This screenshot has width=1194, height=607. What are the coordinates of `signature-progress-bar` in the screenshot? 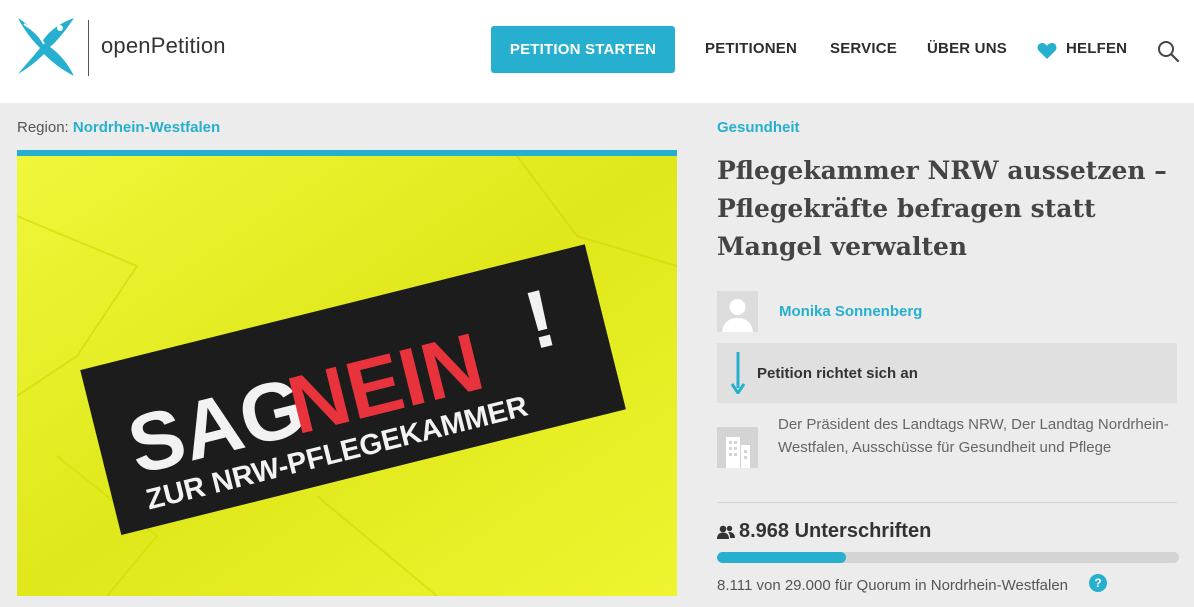 It's located at (948, 557).